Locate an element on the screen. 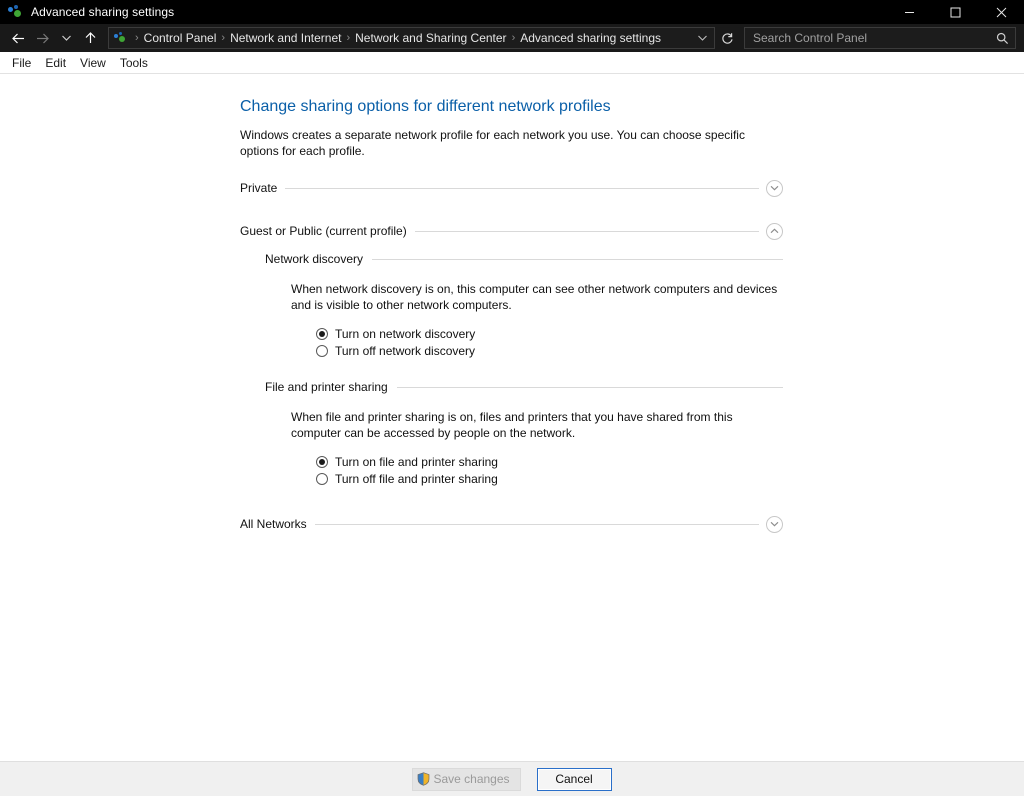 The width and height of the screenshot is (1024, 796). network-sharing-icon is located at coordinates (16, 12).